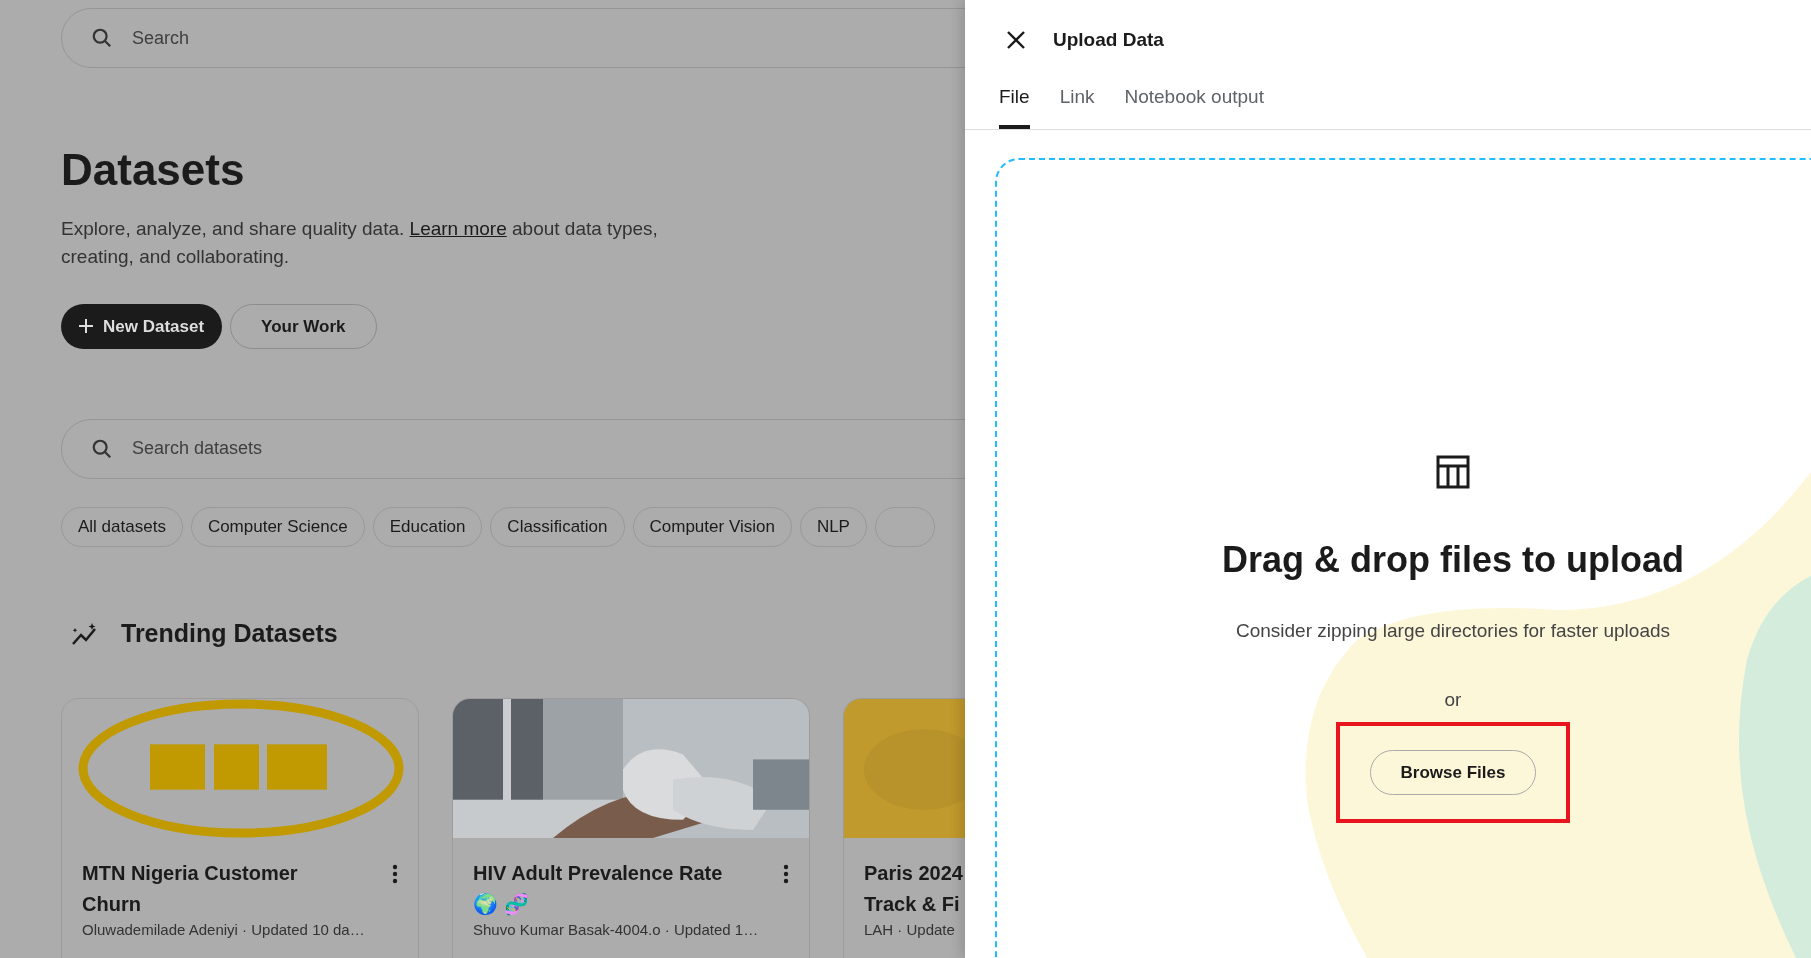  I want to click on intro-text: Explore, analyze, and share quality data. Learn more about data types, creating, and collaborating., so click(360, 242).